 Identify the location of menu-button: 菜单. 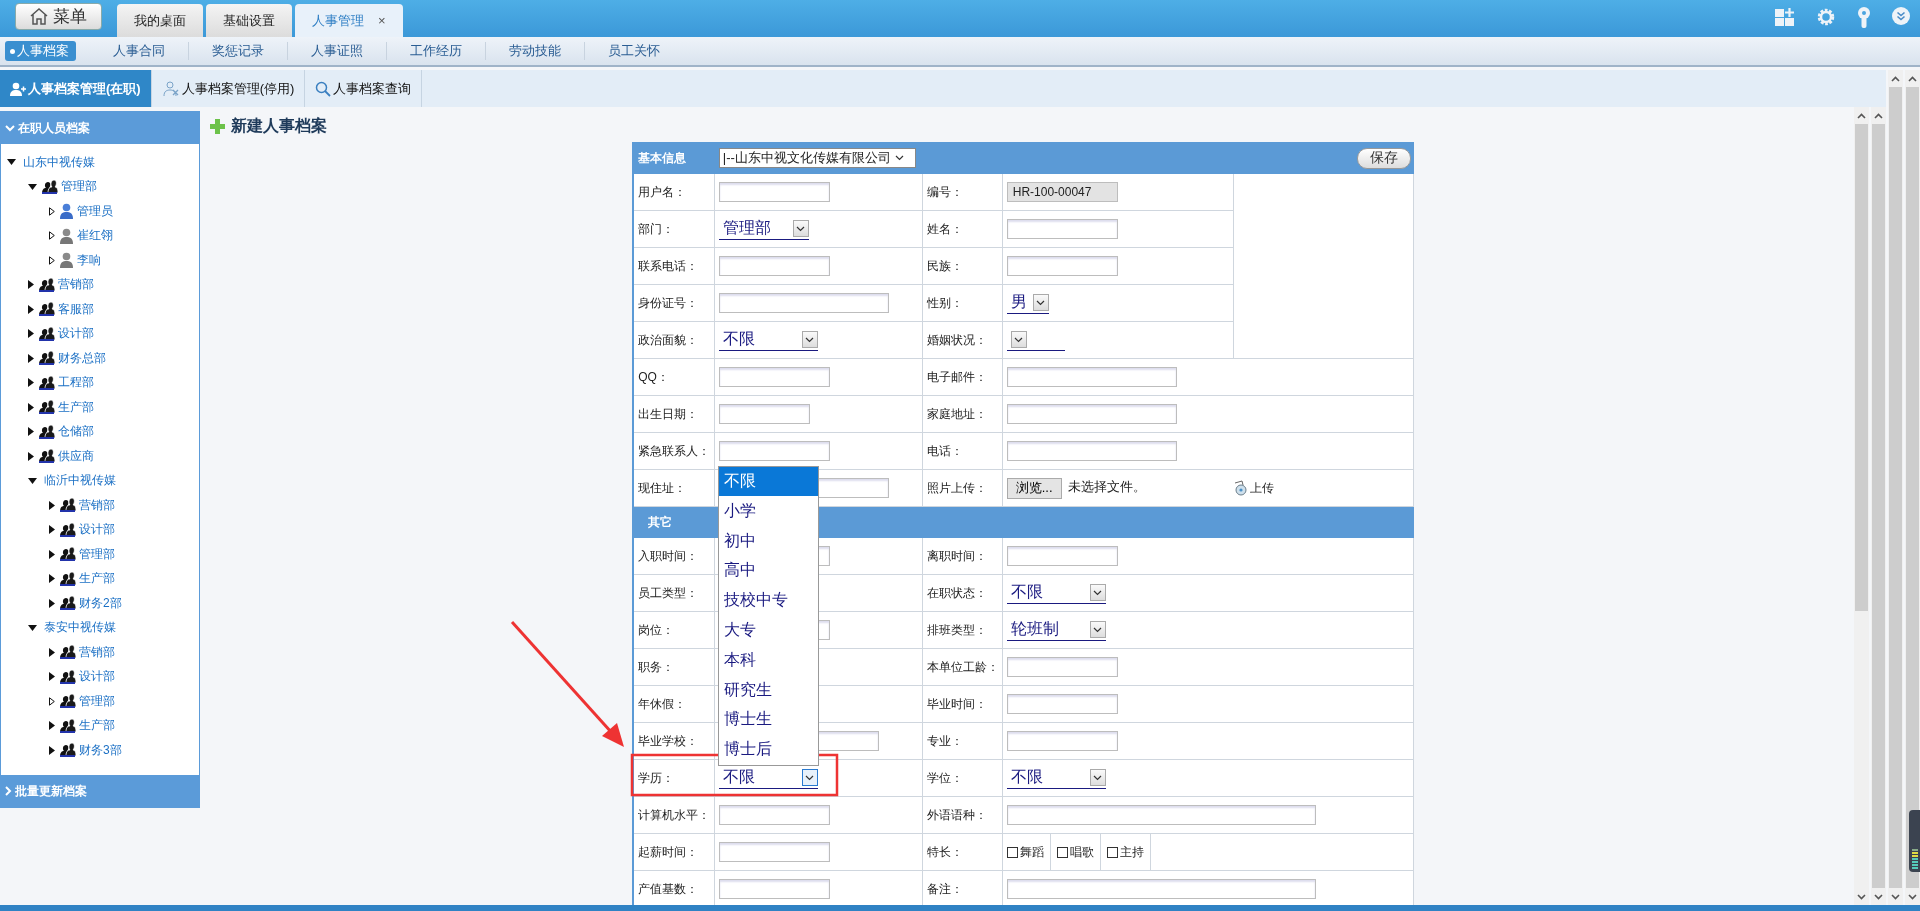
(58, 16).